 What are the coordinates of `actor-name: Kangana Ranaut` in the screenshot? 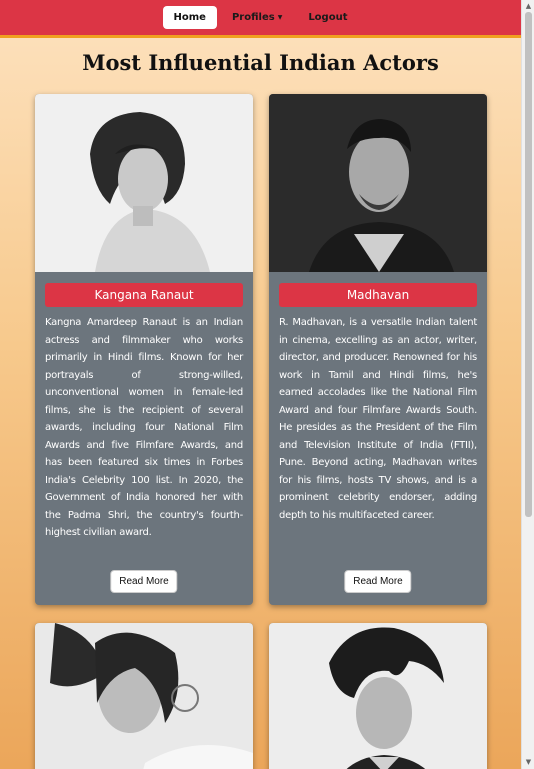 It's located at (144, 295).